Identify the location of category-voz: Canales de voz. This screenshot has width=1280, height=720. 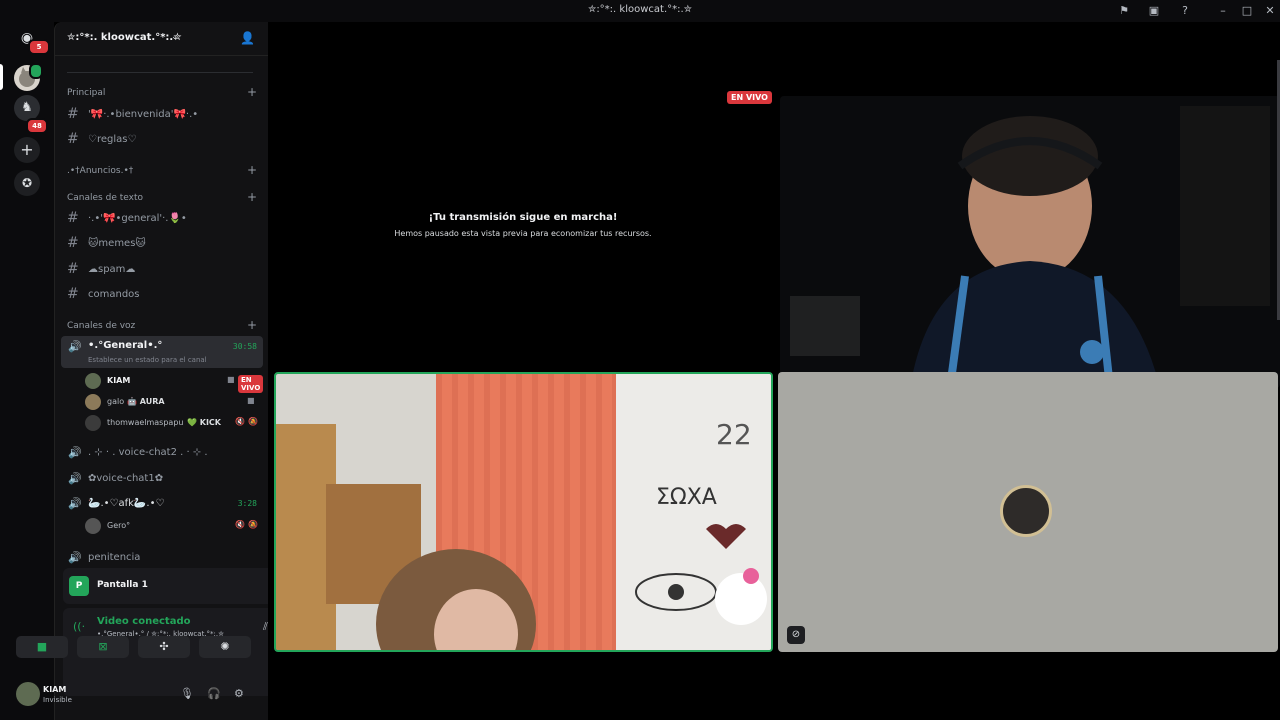
(101, 326).